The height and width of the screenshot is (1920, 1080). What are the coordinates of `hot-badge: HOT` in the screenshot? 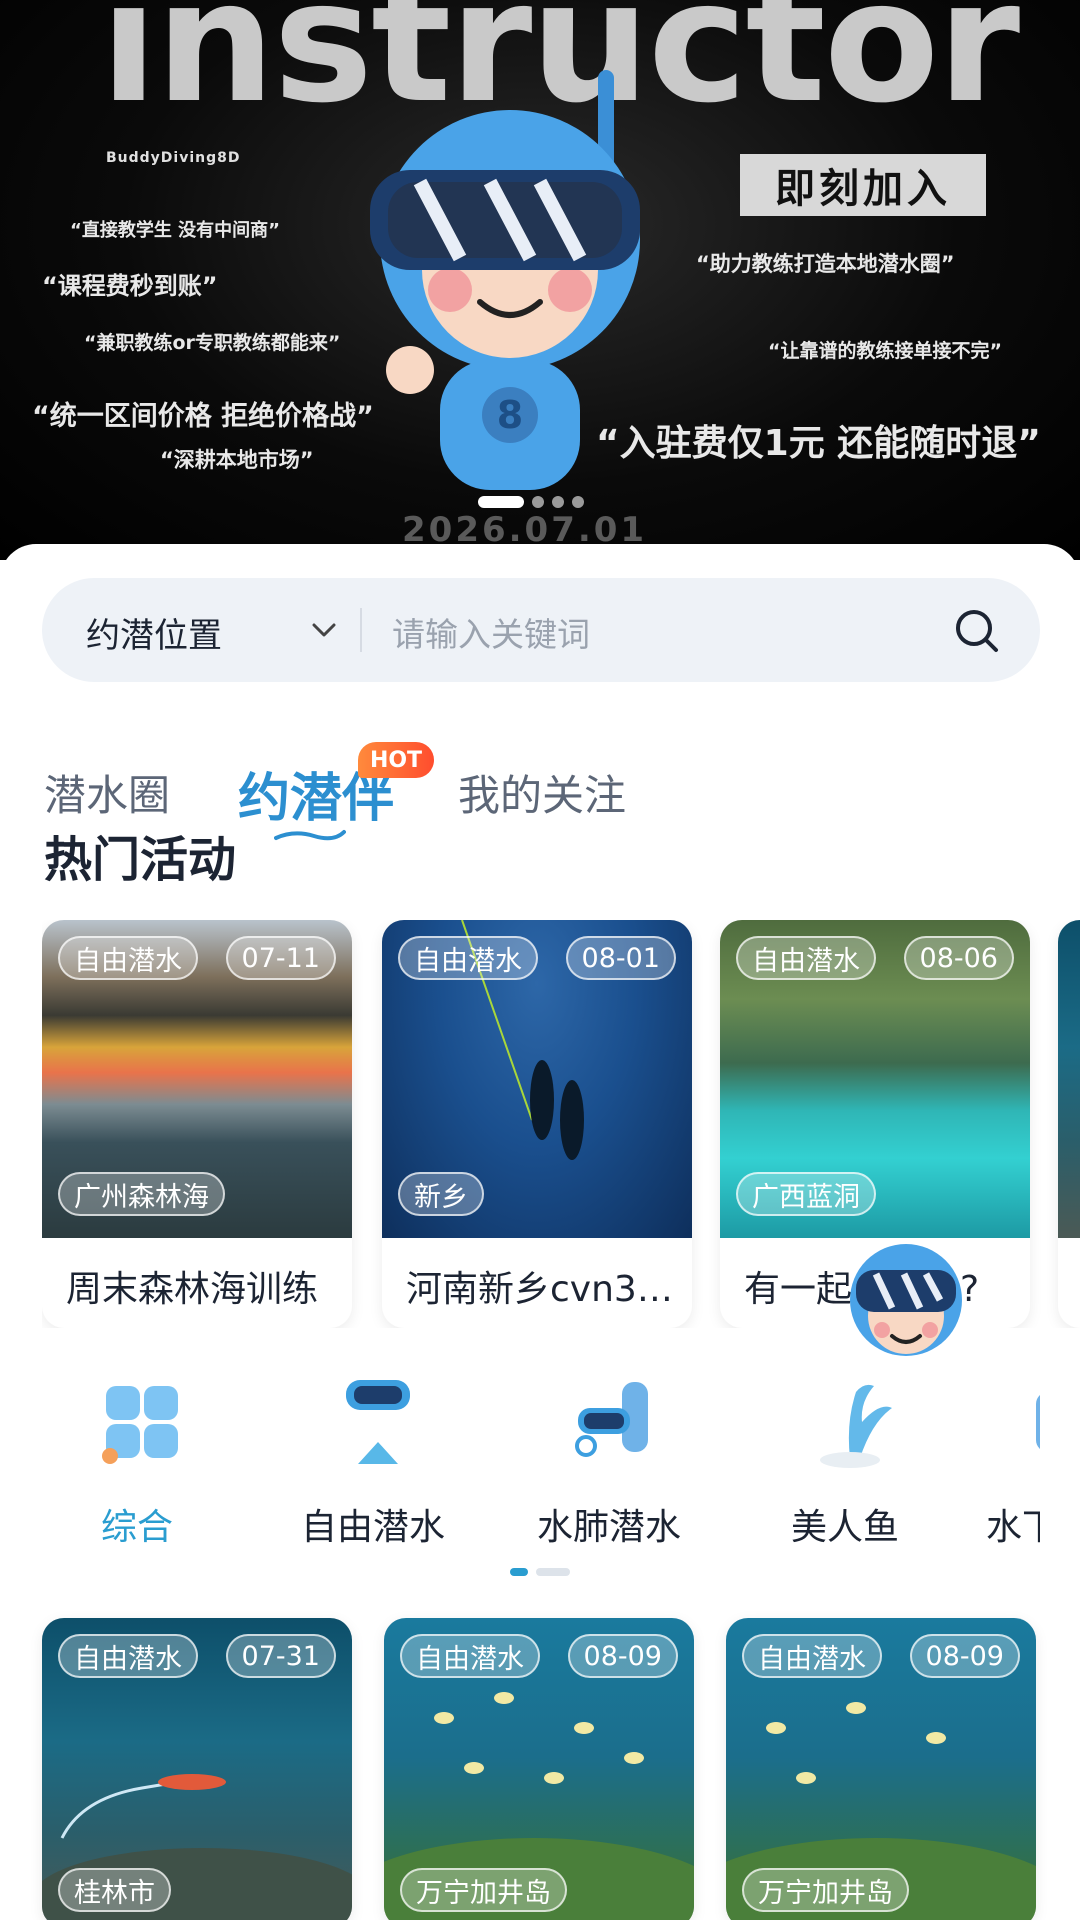 It's located at (396, 760).